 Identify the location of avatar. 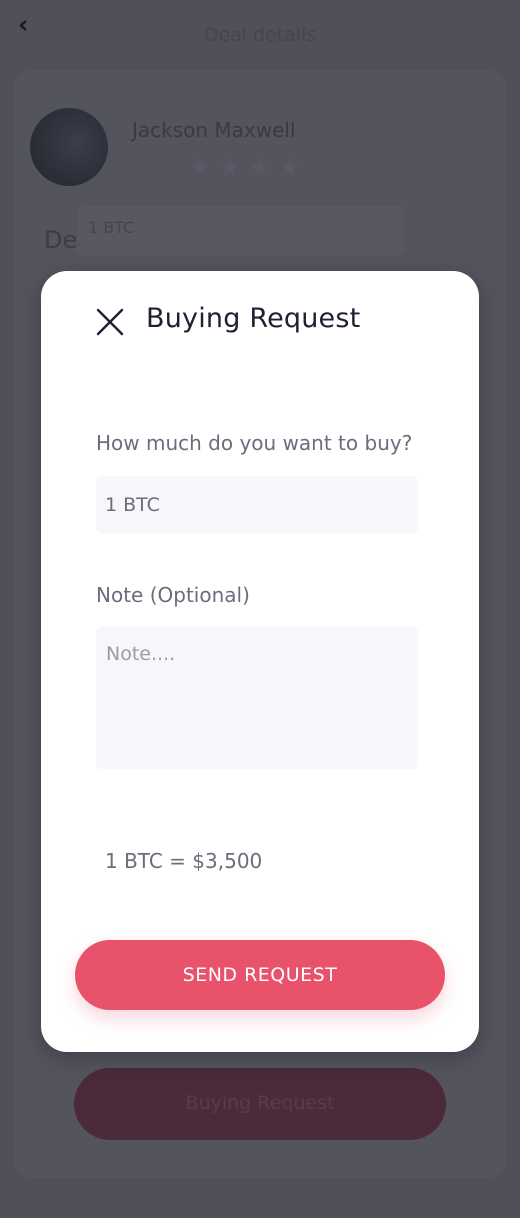
(69, 147).